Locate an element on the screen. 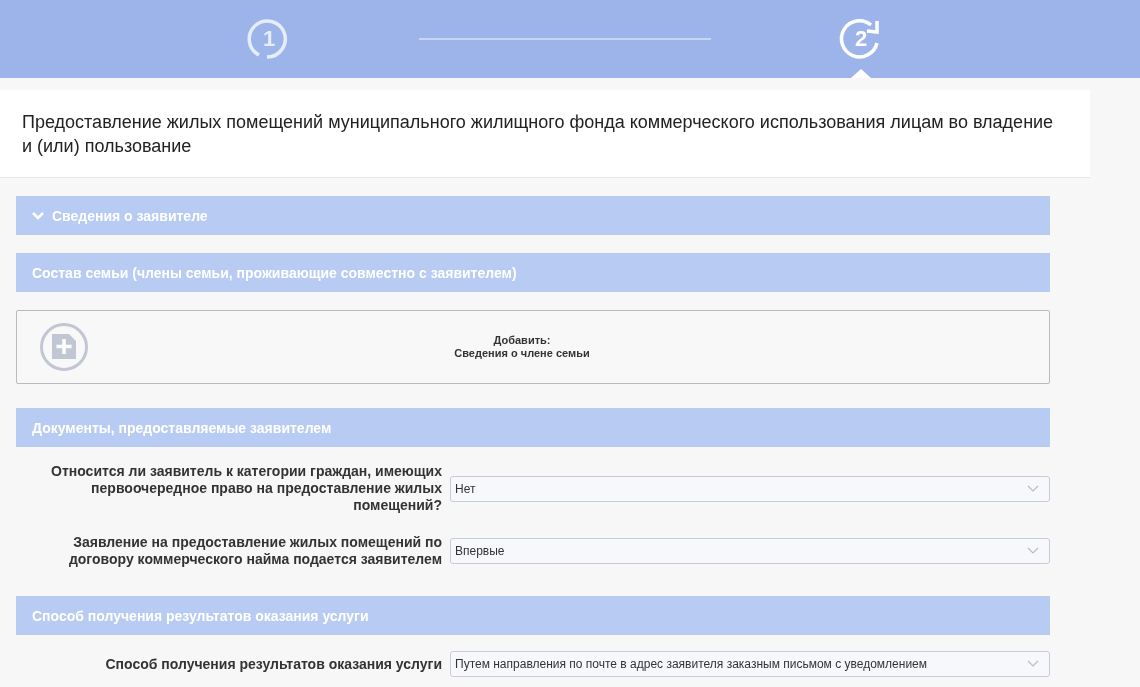 This screenshot has width=1140, height=687. field-label: Заявление на предоставление жилых помещений по договору коммерческого найма подается заявителем is located at coordinates (254, 551).